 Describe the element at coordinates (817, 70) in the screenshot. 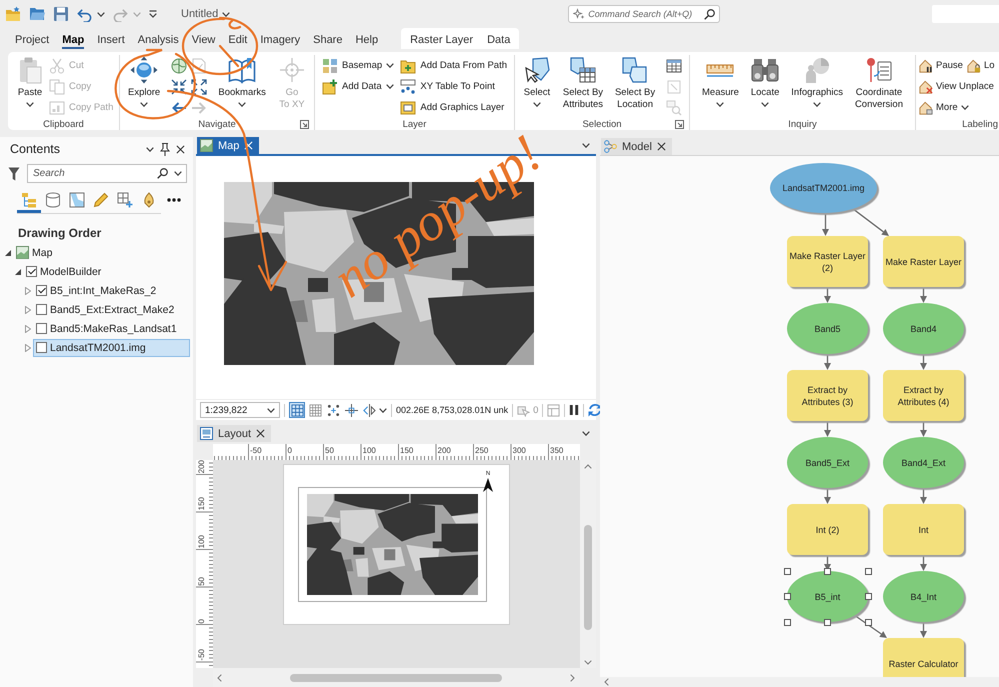

I see `pie-chart-person-icon` at that location.